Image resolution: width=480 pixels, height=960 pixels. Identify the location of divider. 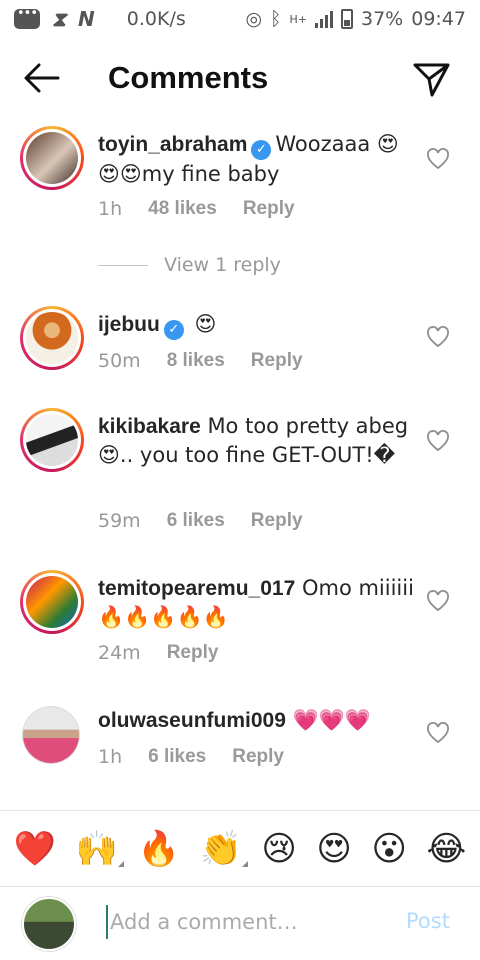
(123, 265).